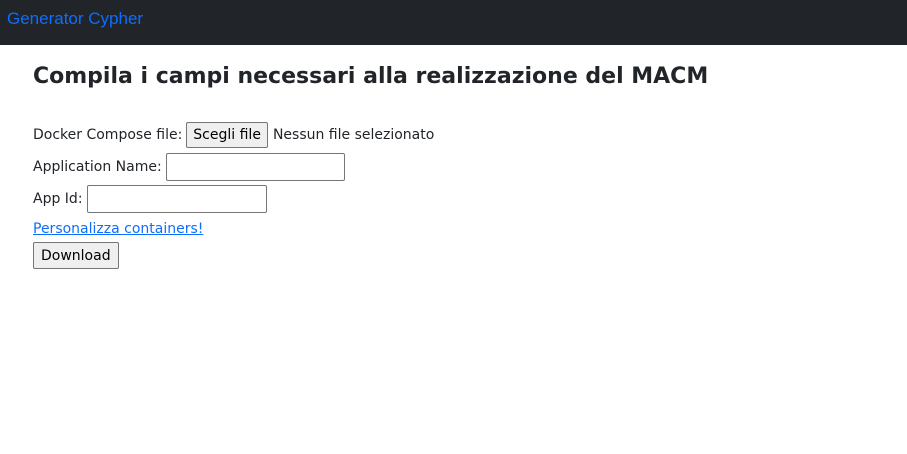 This screenshot has width=907, height=454. What do you see at coordinates (76, 255) in the screenshot?
I see `download-button: Download` at bounding box center [76, 255].